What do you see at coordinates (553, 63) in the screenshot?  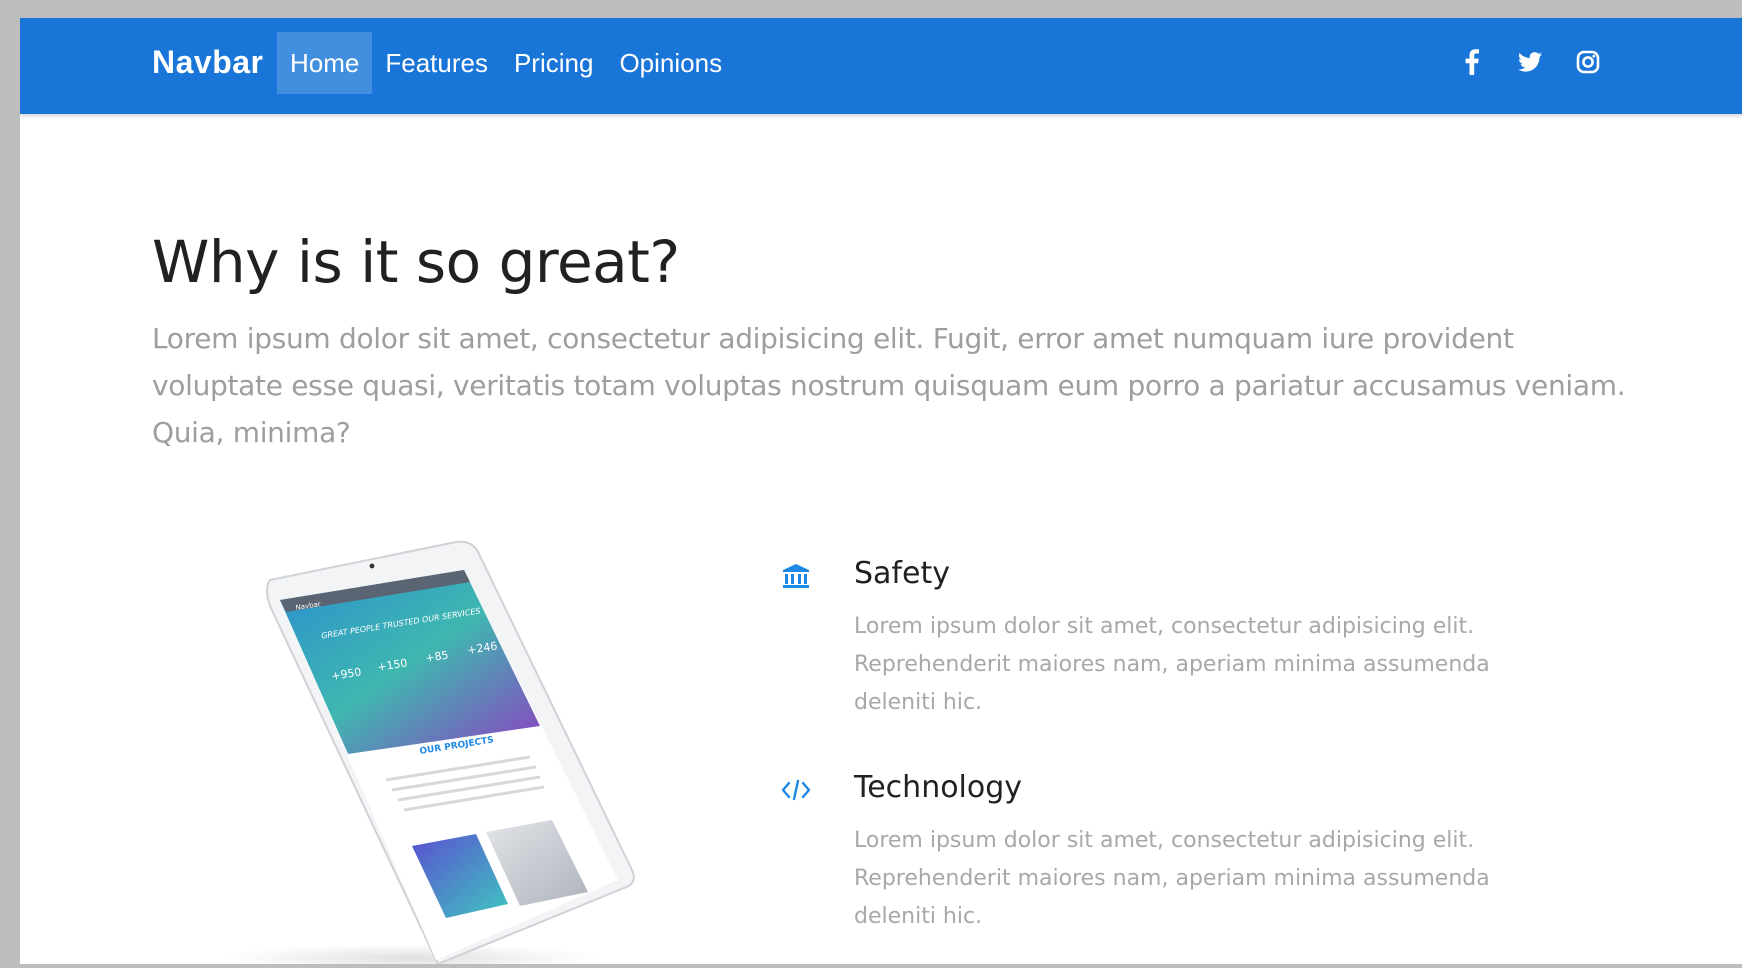 I see `nav-link-pricing: Pricing` at bounding box center [553, 63].